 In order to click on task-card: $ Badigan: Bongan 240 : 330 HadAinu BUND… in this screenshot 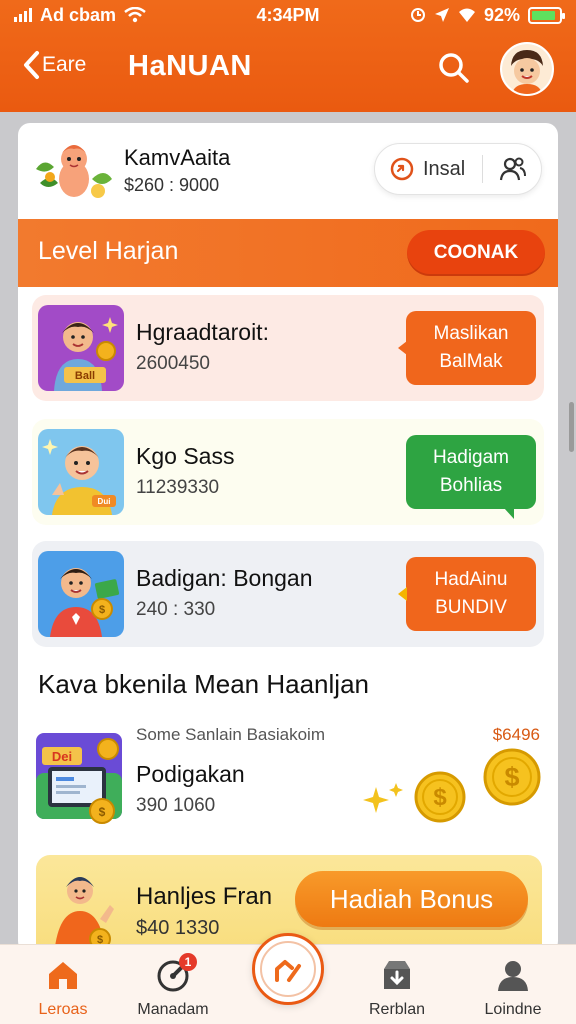, I will do `click(288, 594)`.